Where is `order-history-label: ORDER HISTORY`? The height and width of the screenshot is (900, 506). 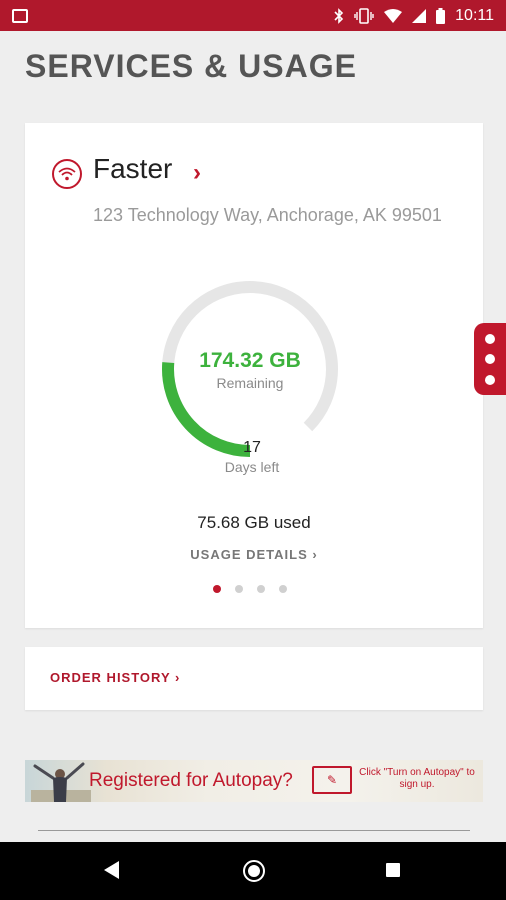 order-history-label: ORDER HISTORY is located at coordinates (110, 677).